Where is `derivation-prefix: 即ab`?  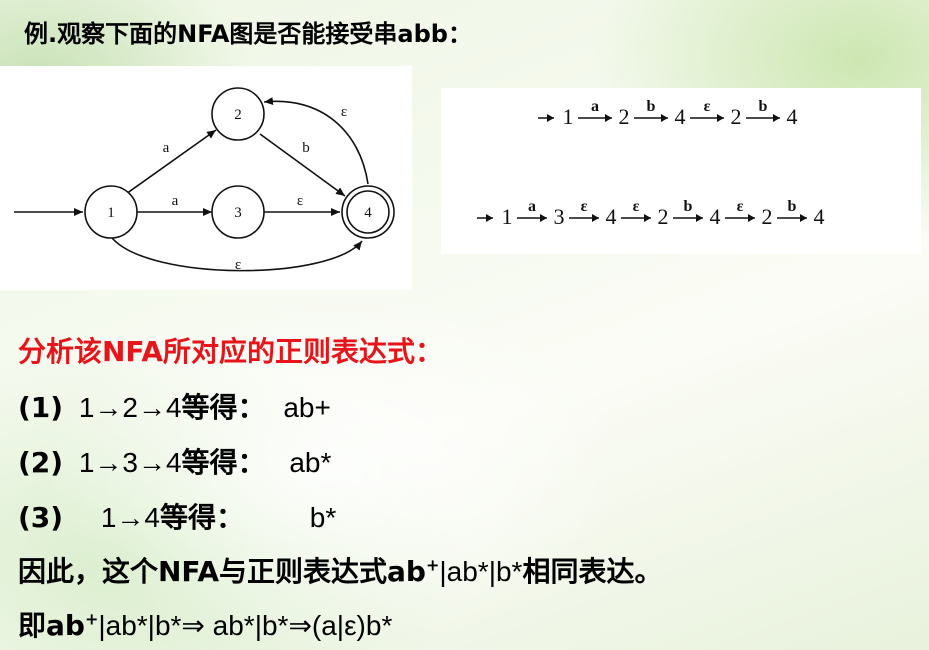
derivation-prefix: 即ab is located at coordinates (51, 625).